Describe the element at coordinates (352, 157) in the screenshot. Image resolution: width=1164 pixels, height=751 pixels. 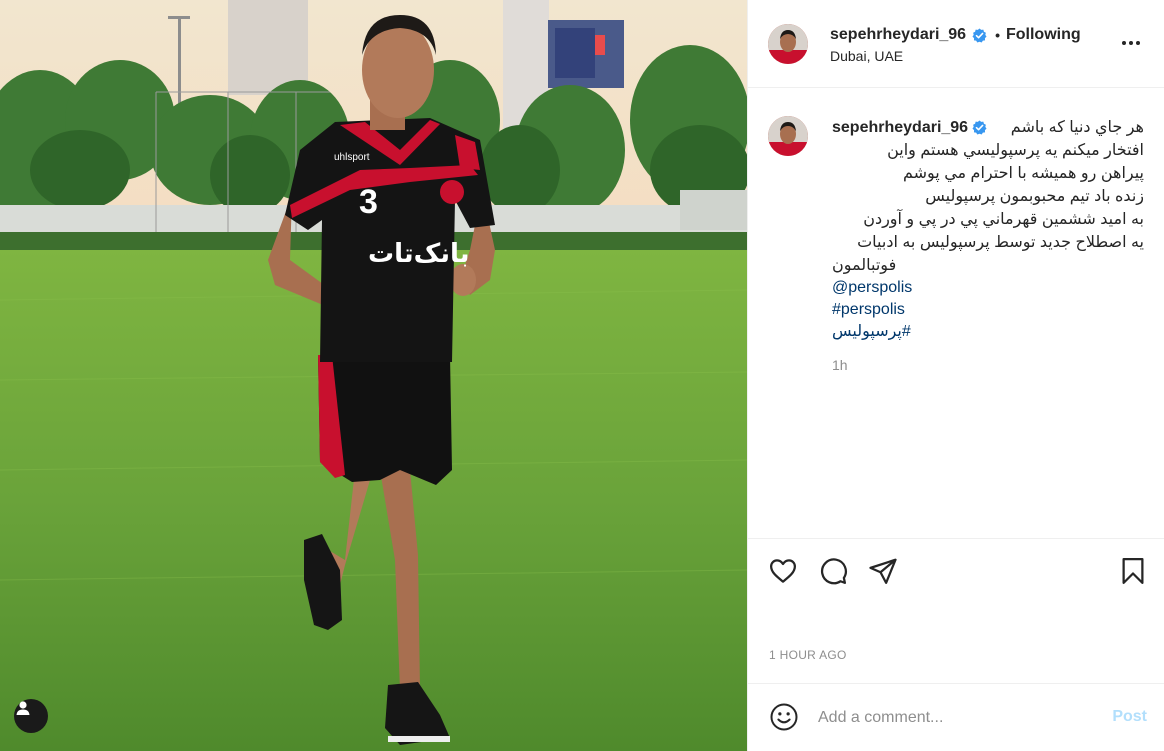
I see `jersey-brand: uhlsport` at that location.